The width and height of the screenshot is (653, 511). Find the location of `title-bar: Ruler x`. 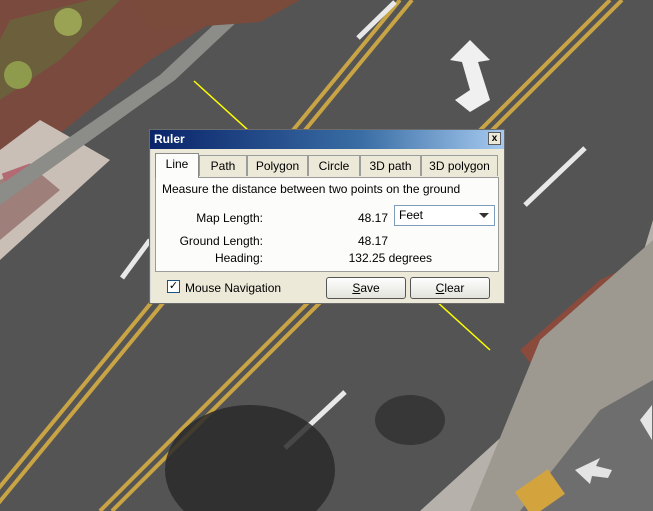

title-bar: Ruler x is located at coordinates (327, 139).